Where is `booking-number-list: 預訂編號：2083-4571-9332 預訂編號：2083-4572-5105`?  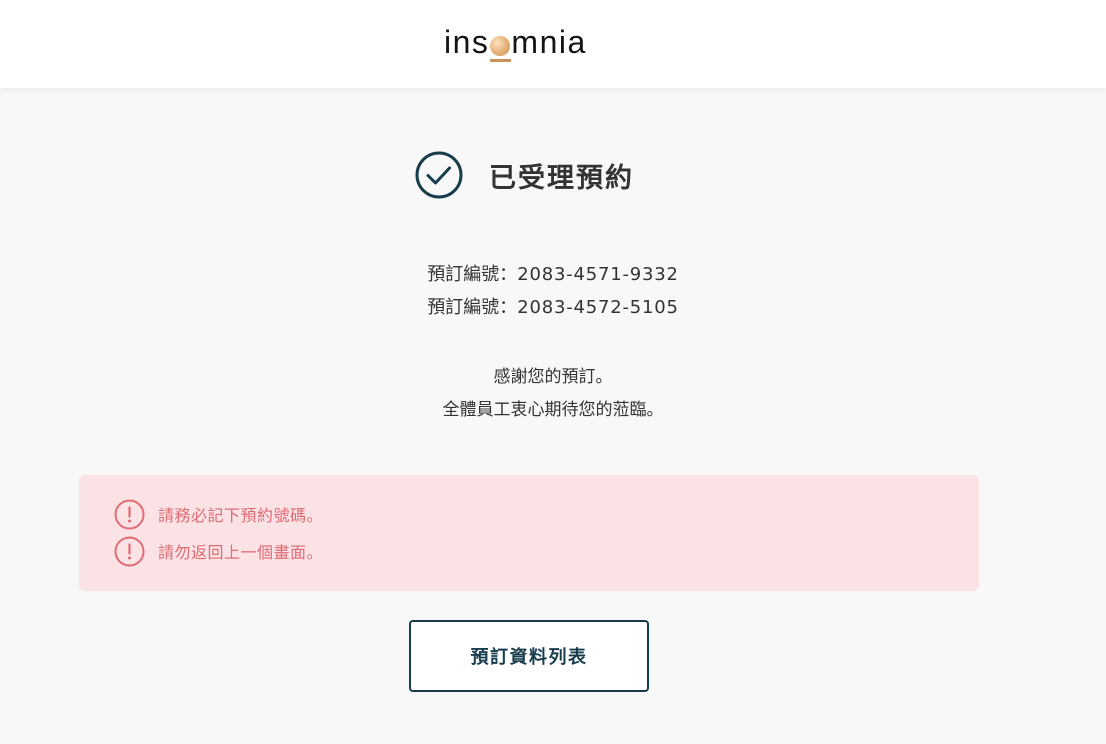 booking-number-list: 預訂編號：2083-4571-9332 預訂編號：2083-4572-5105 is located at coordinates (553, 291).